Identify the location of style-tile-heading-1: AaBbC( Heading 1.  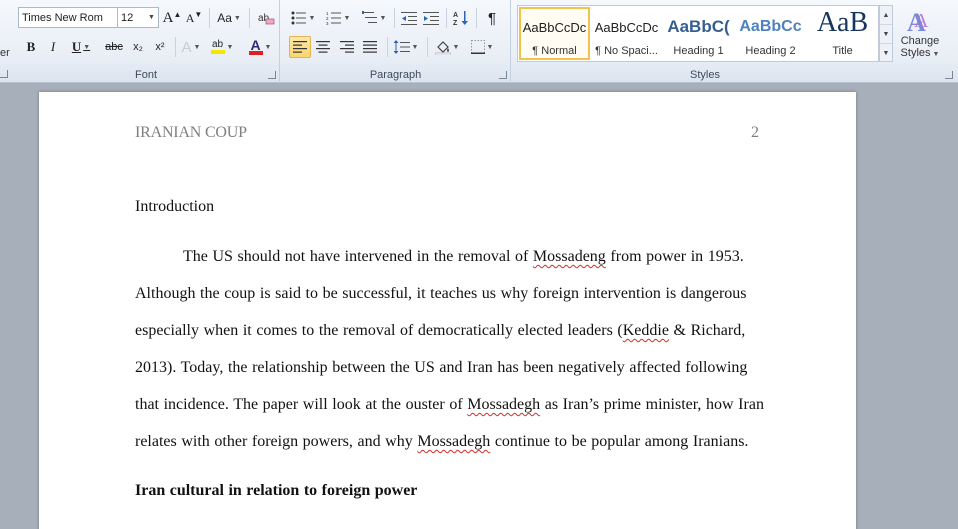
(698, 33).